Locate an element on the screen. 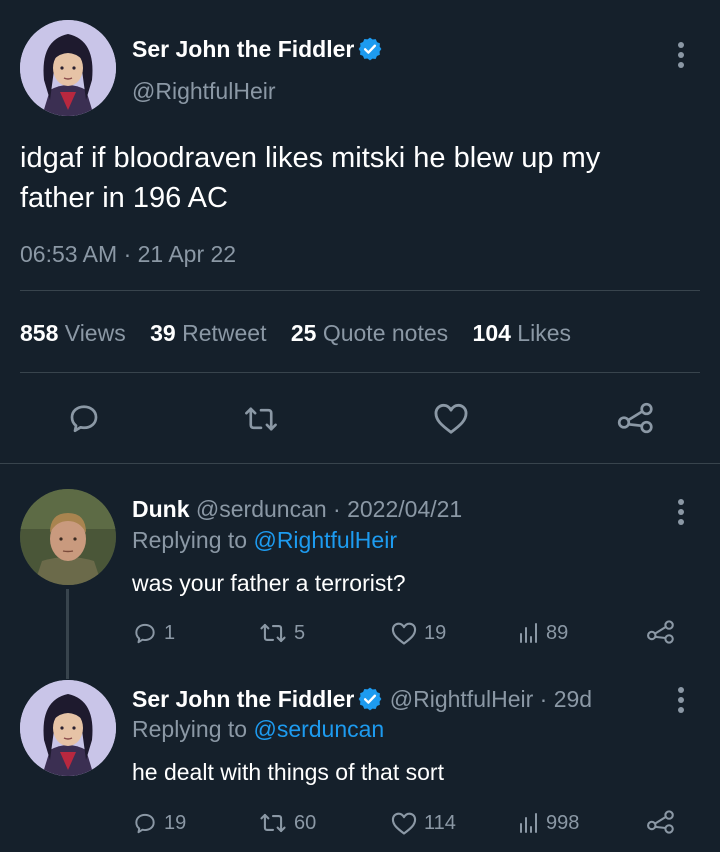  like-action: 19 is located at coordinates (418, 633).